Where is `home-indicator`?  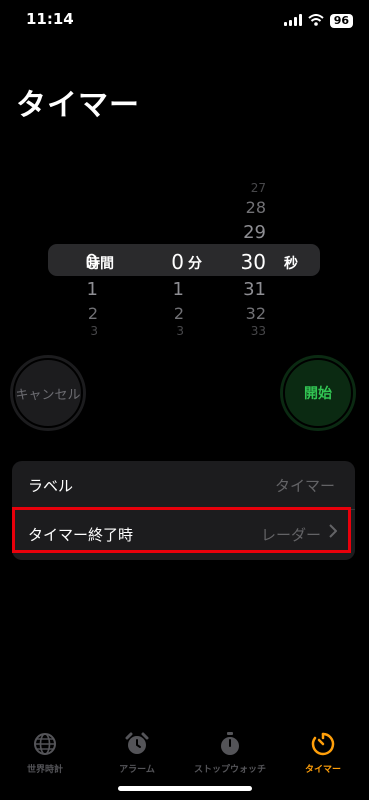 home-indicator is located at coordinates (185, 788).